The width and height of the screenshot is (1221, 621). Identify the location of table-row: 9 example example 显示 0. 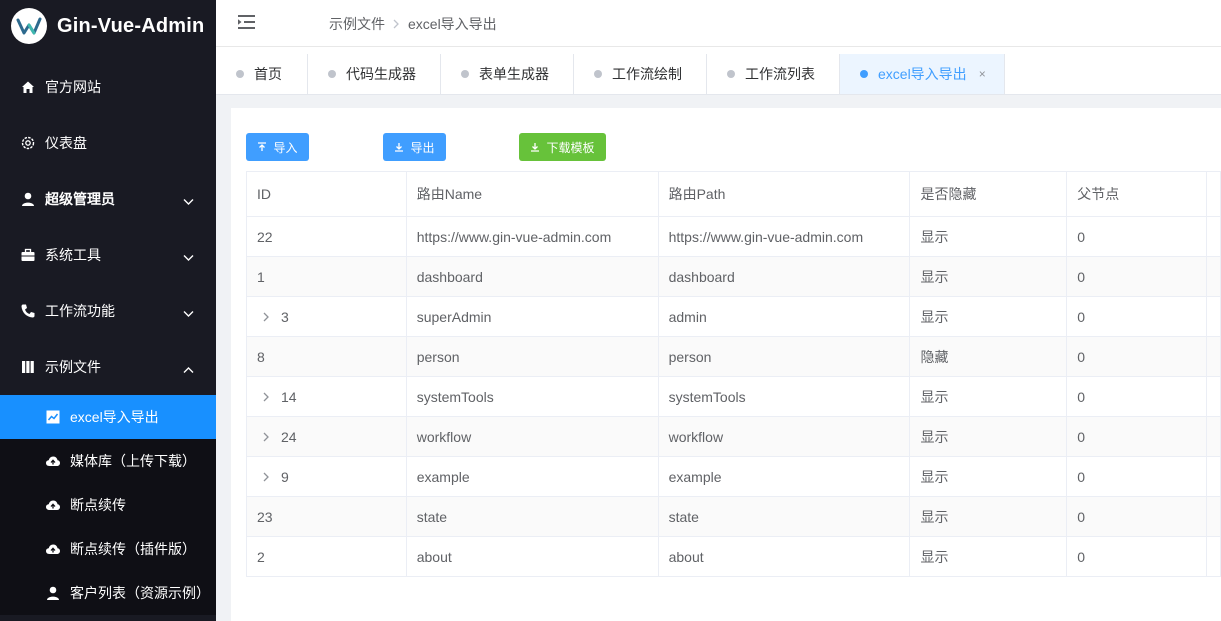
(733, 476).